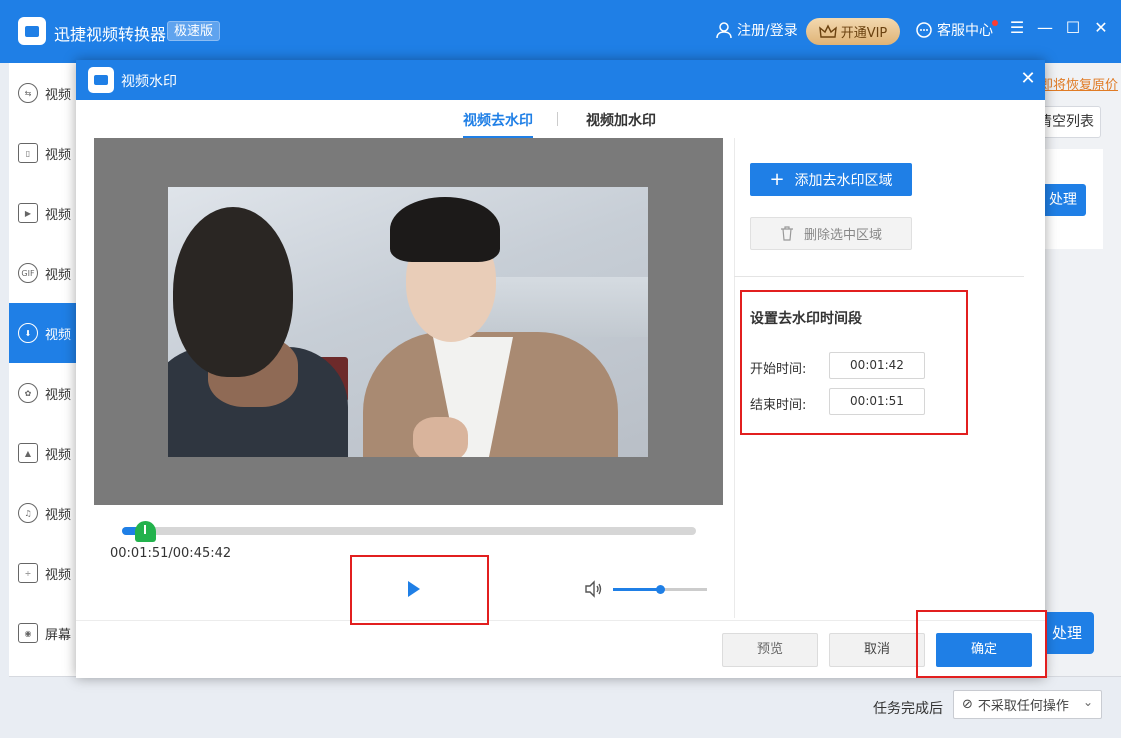 This screenshot has height=738, width=1121. Describe the element at coordinates (995, 23) in the screenshot. I see `notification-dot` at that location.